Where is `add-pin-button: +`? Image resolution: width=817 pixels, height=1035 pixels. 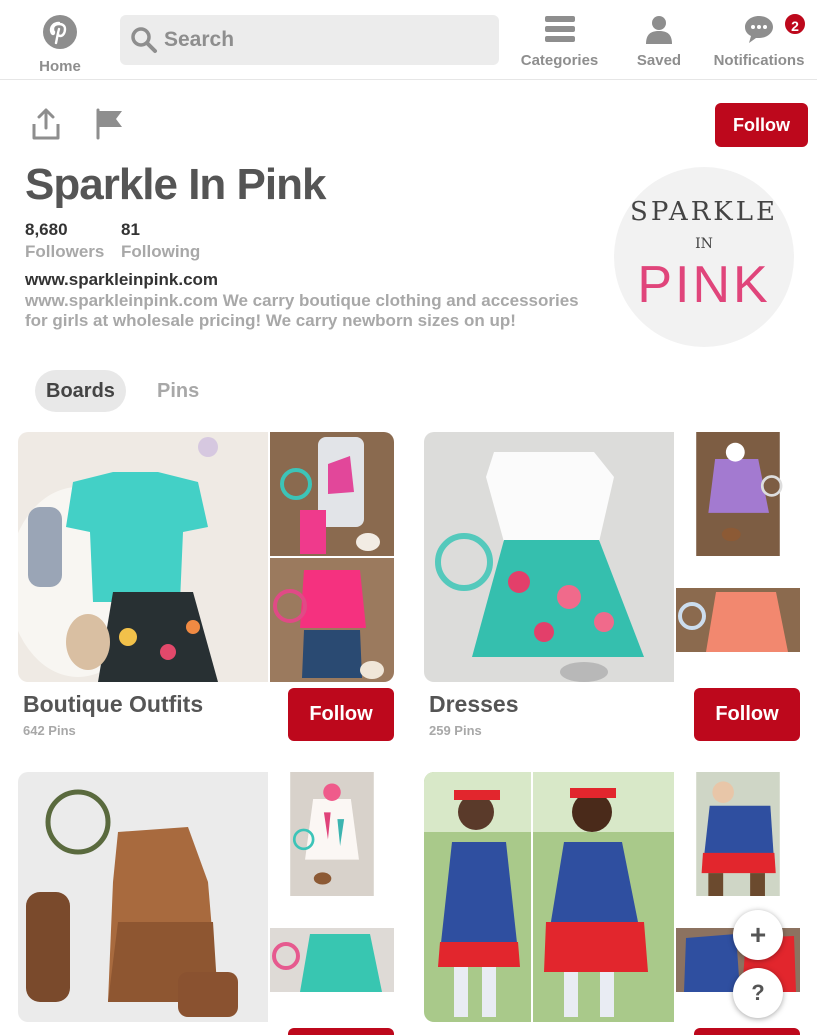
add-pin-button: + is located at coordinates (758, 935).